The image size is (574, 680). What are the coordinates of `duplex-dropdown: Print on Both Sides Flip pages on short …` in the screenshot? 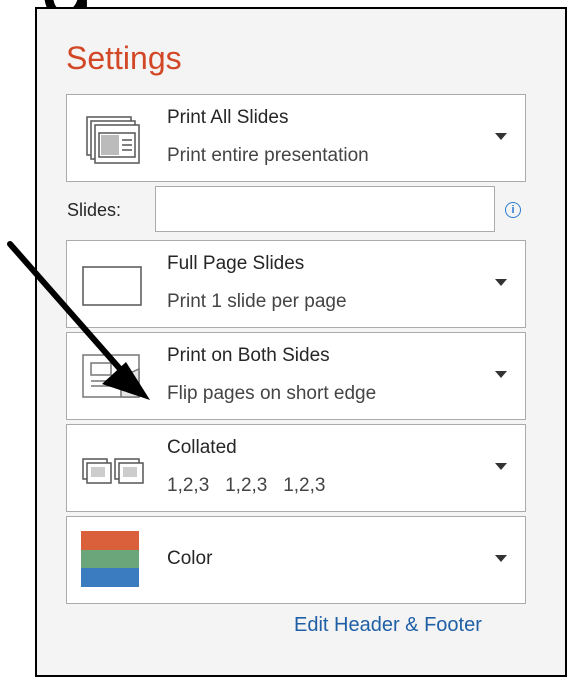 It's located at (296, 376).